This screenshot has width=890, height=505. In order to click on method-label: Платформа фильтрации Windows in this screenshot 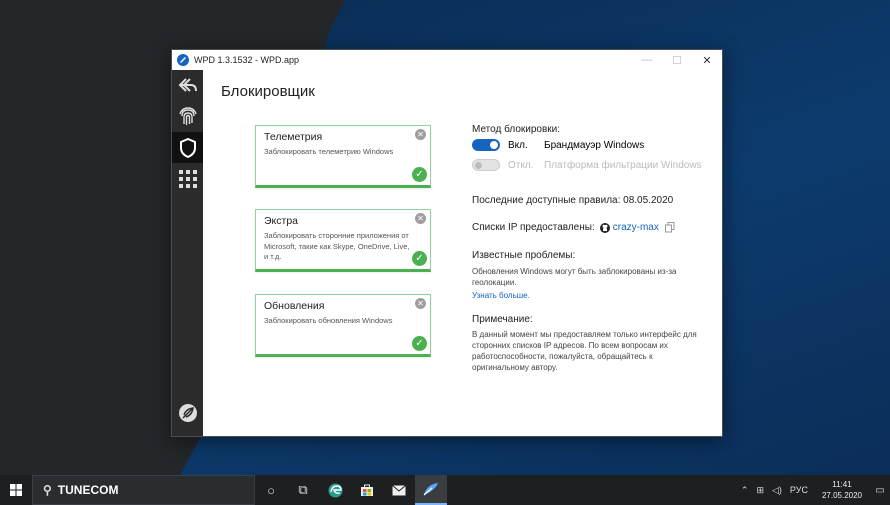, I will do `click(623, 165)`.